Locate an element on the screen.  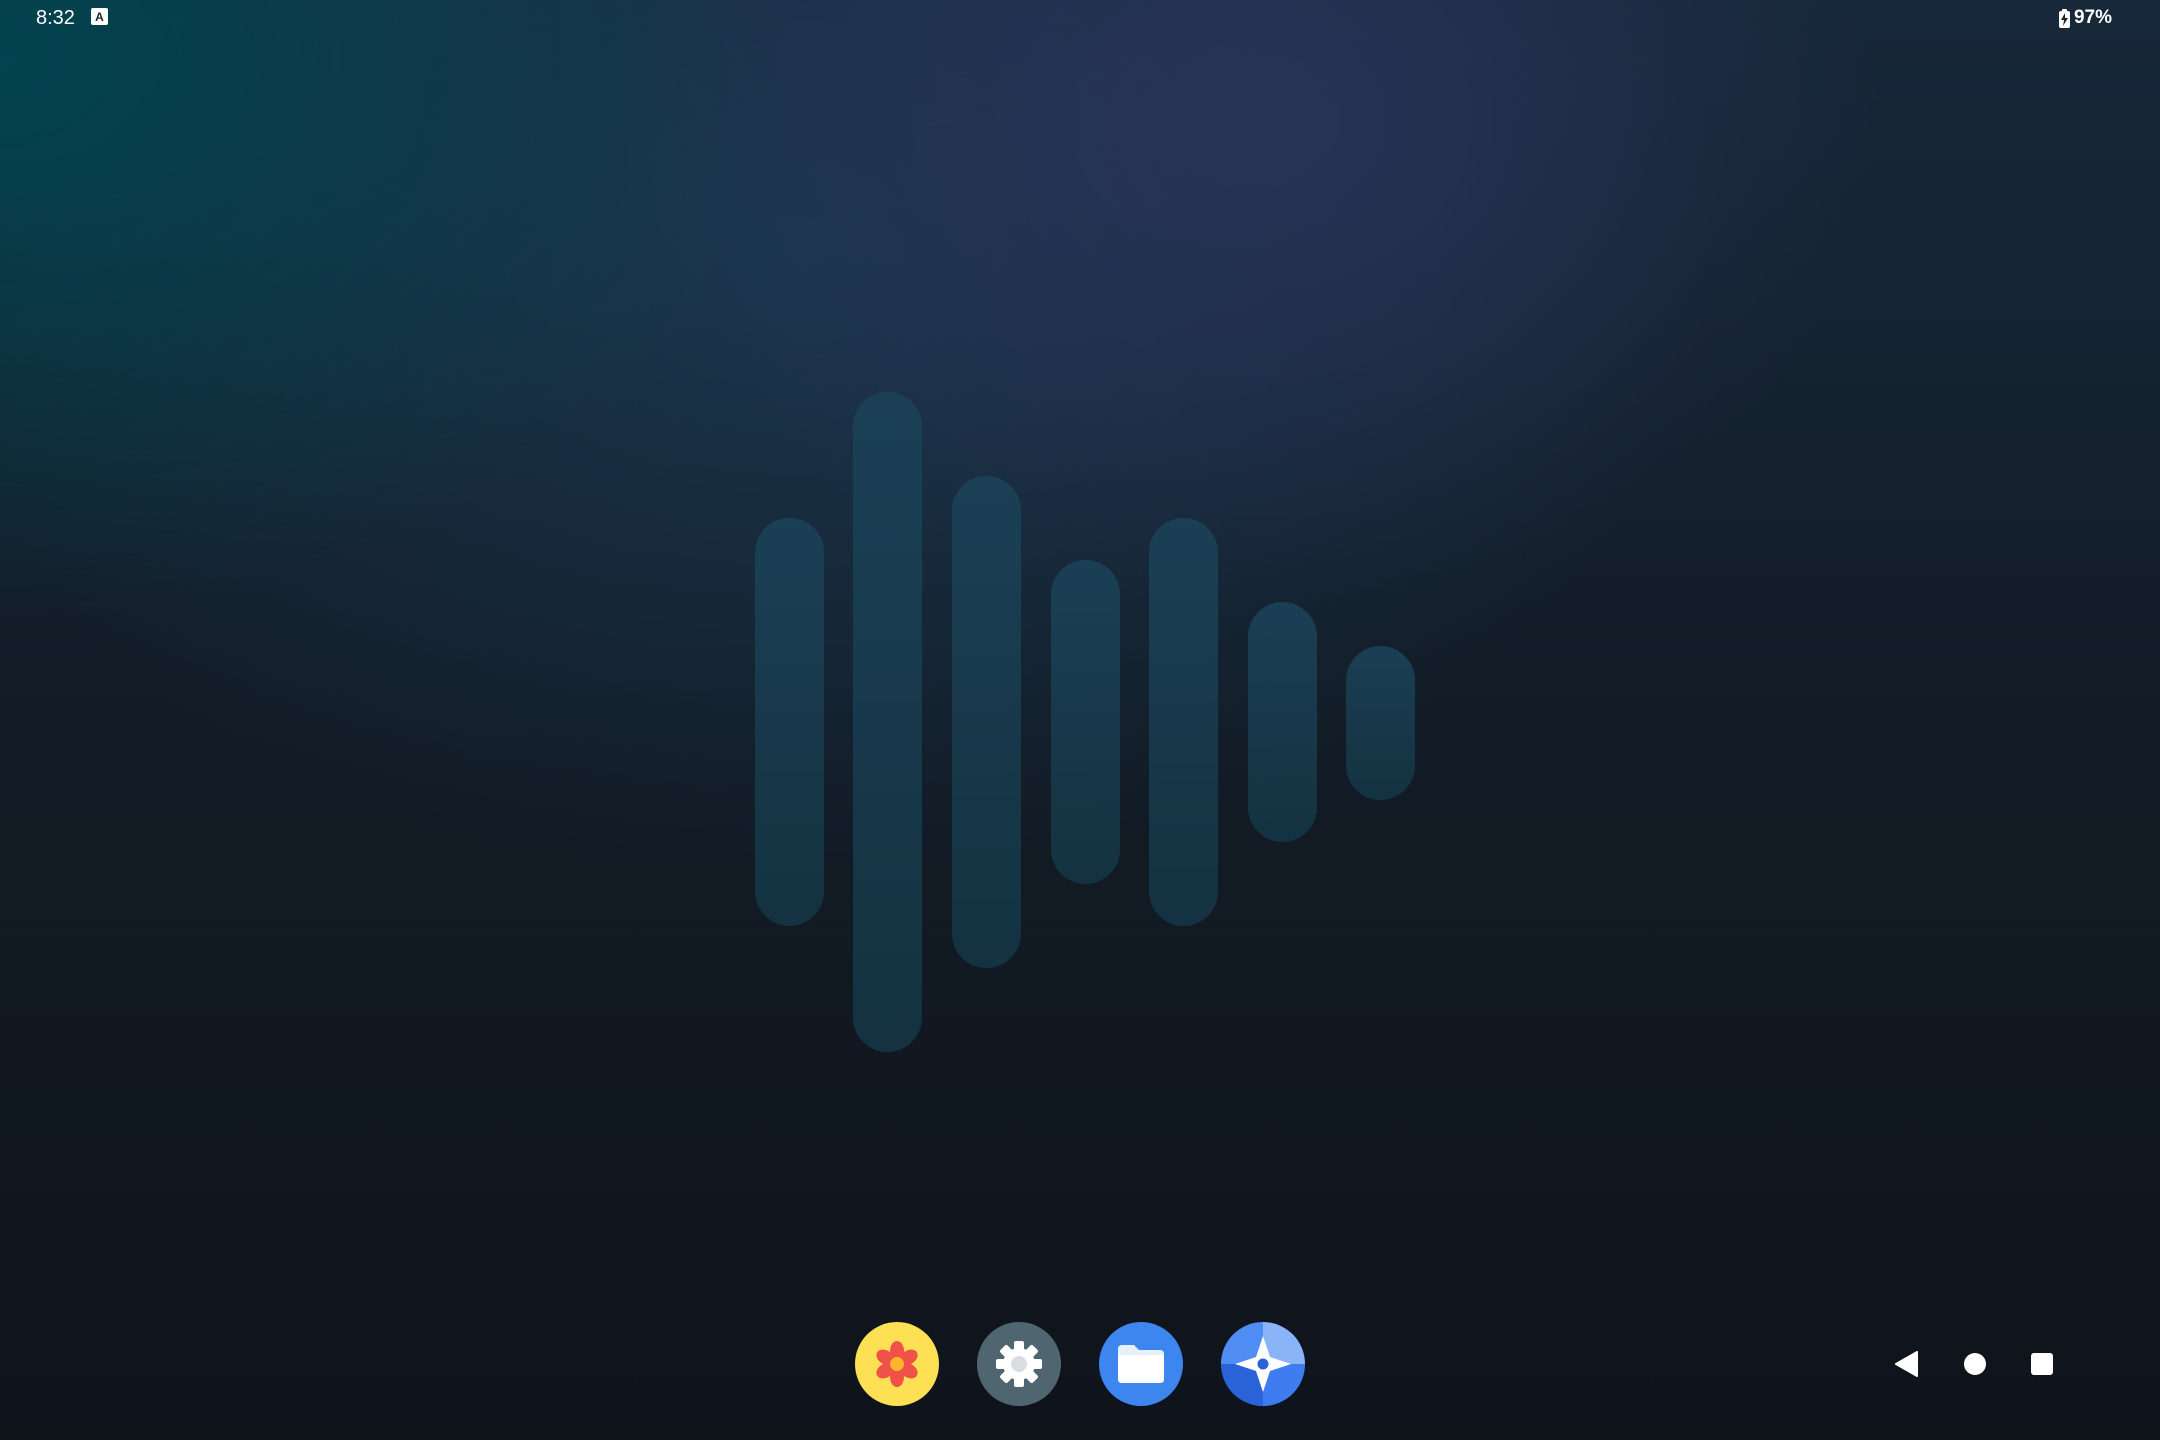
compass-icon is located at coordinates (1263, 1364).